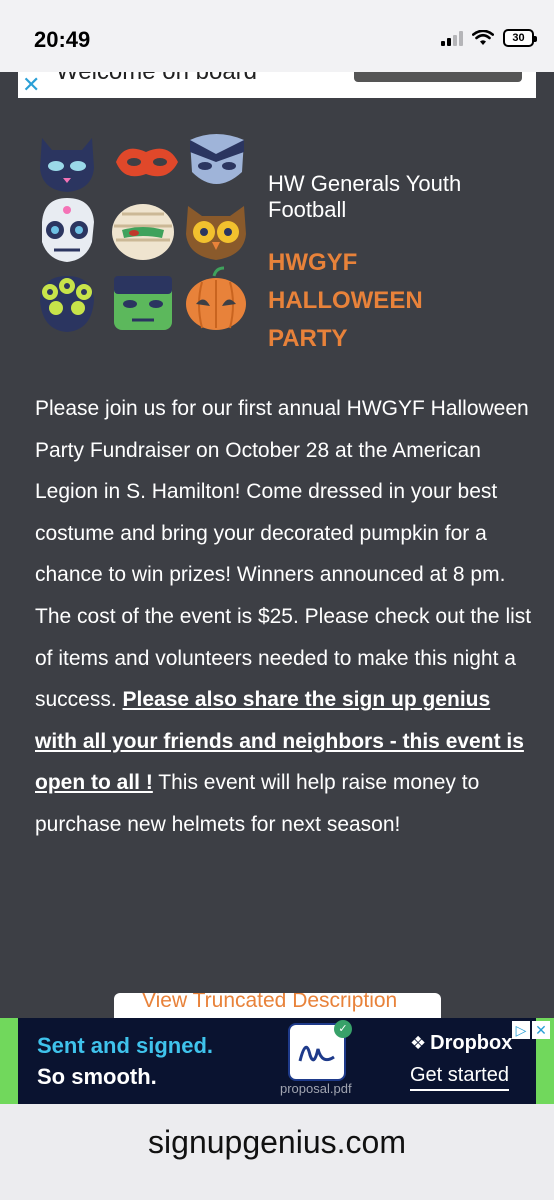 Image resolution: width=554 pixels, height=1200 pixels. I want to click on battery-icon: 30, so click(520, 38).